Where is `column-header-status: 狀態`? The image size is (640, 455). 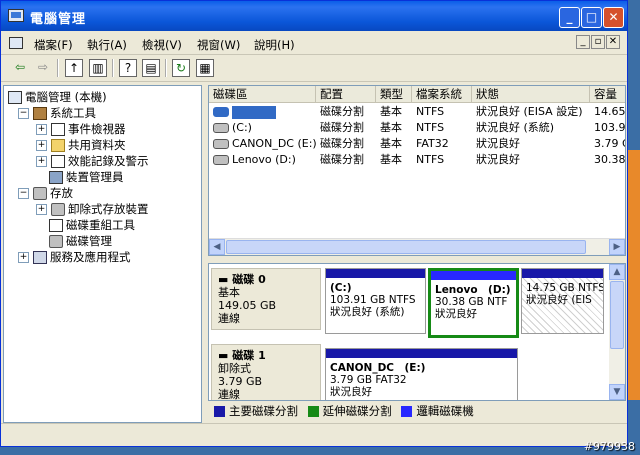
column-header-status: 狀態 is located at coordinates (531, 94).